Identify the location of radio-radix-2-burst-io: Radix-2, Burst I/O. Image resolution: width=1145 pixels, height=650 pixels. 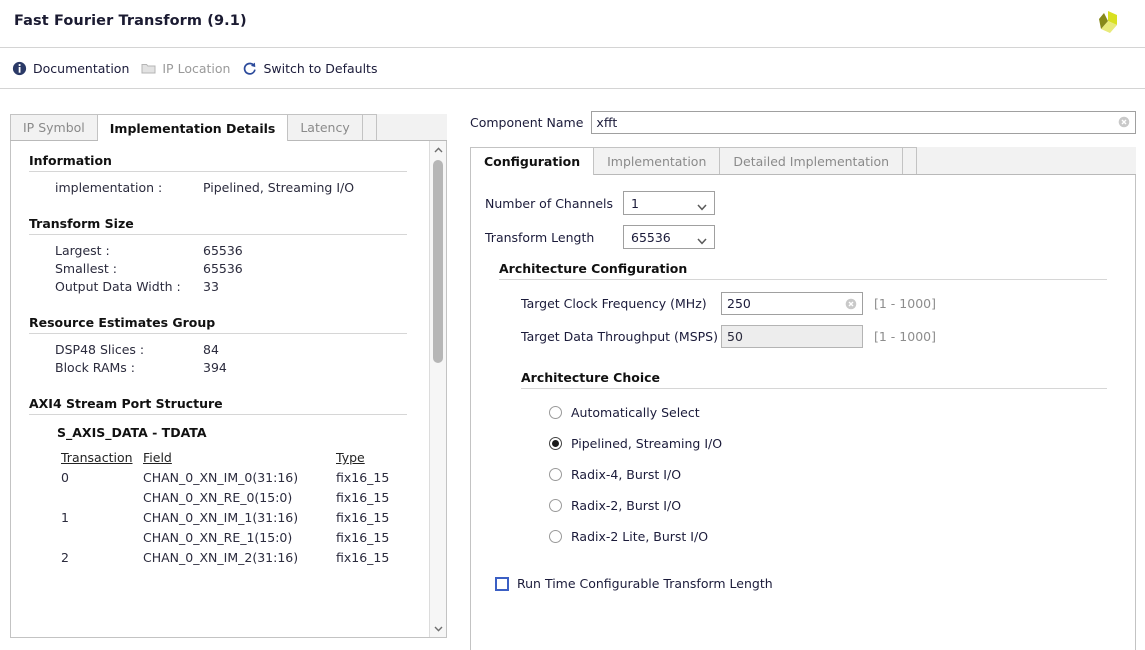
(835, 505).